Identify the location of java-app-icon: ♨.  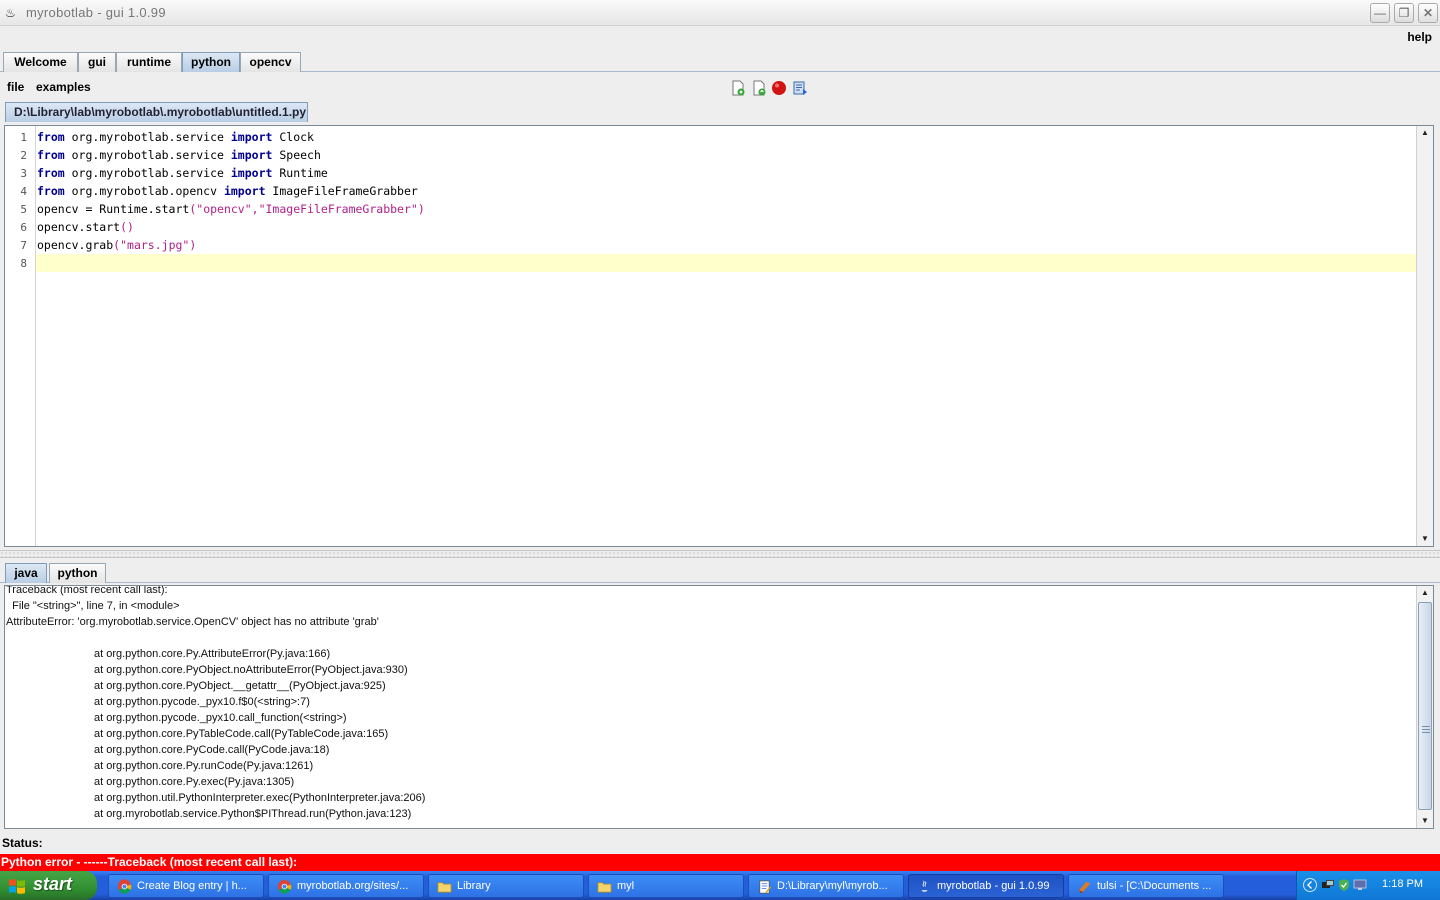
(10, 13).